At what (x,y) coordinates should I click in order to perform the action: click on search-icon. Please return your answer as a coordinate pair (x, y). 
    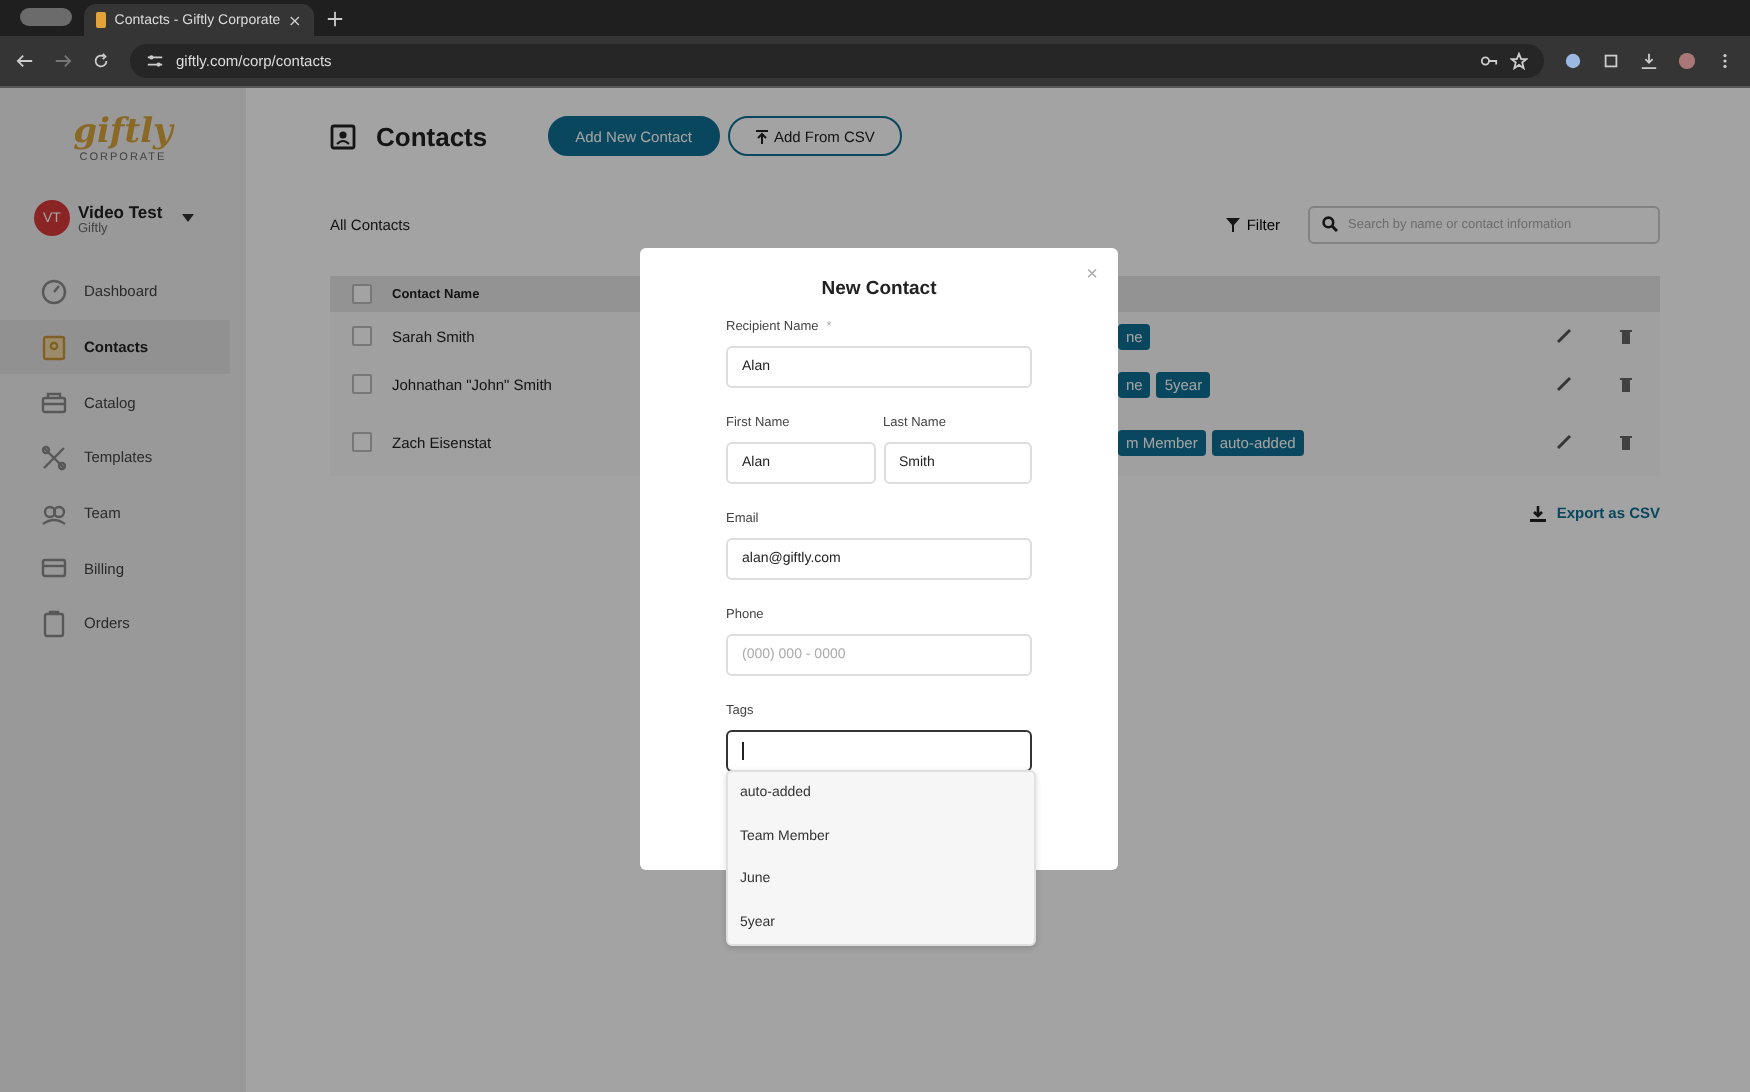
    Looking at the image, I should click on (1330, 224).